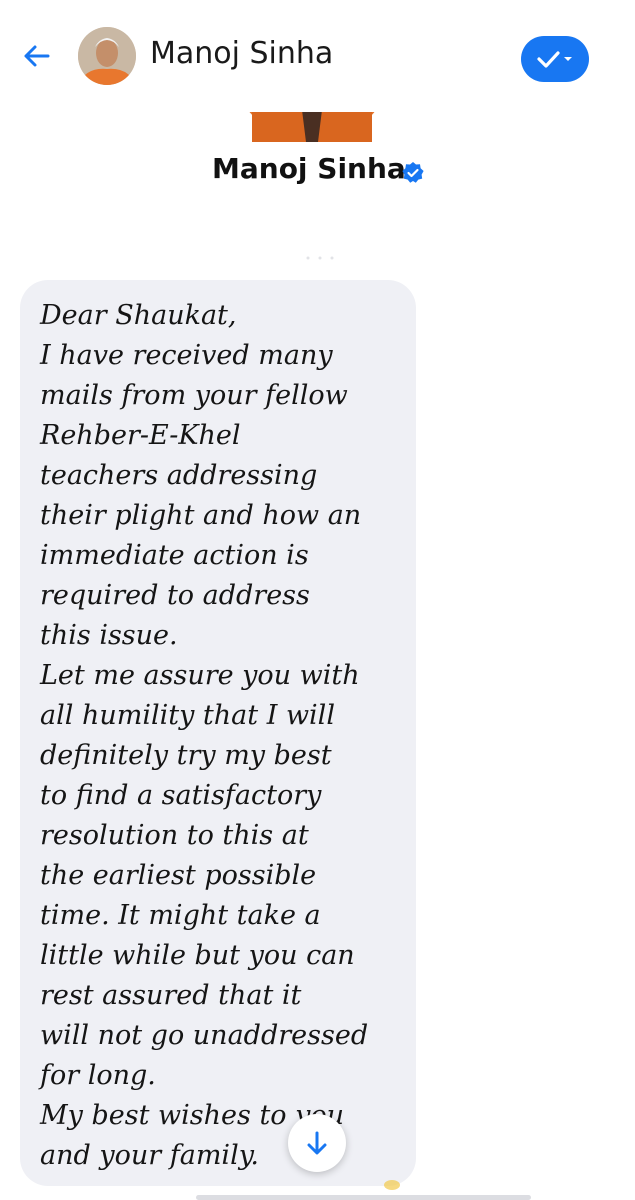  What do you see at coordinates (200, 675) in the screenshot?
I see `message-line: Let me assure you with` at bounding box center [200, 675].